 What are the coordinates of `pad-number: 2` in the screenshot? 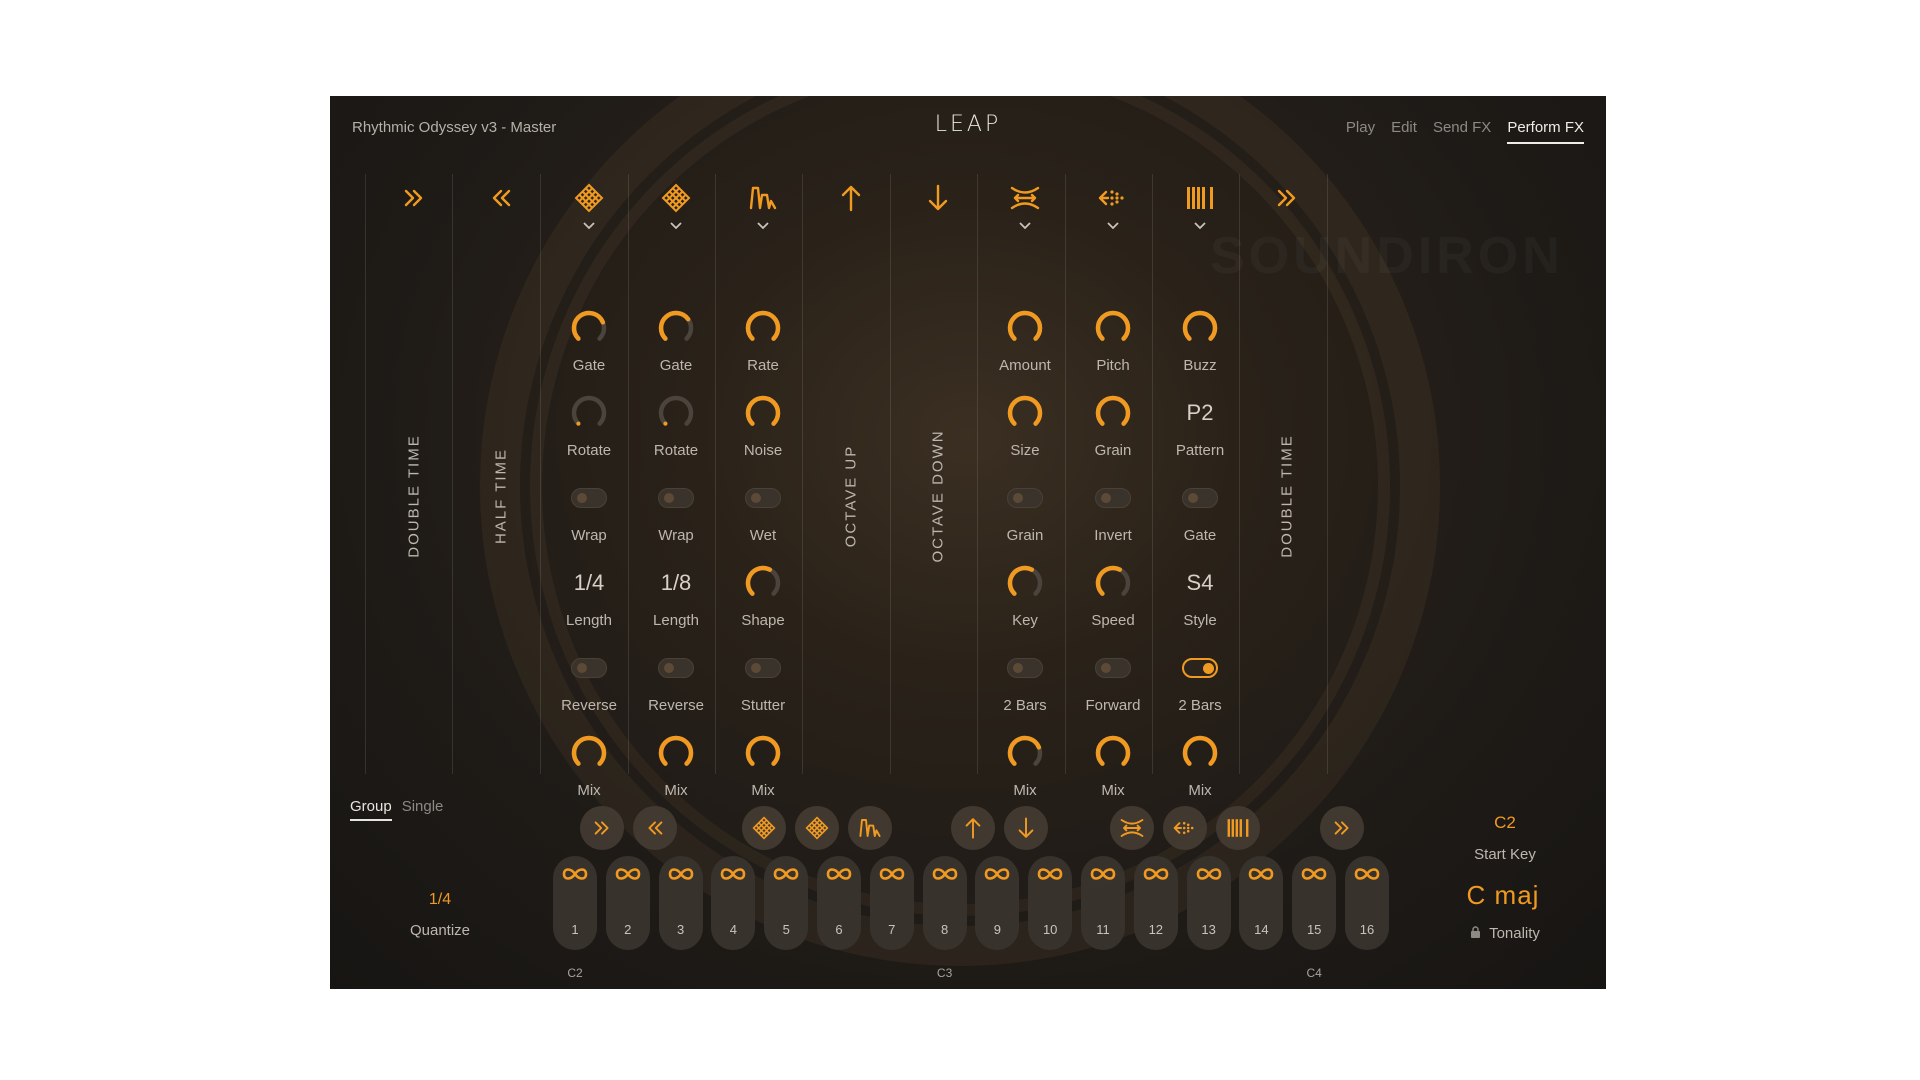 It's located at (628, 929).